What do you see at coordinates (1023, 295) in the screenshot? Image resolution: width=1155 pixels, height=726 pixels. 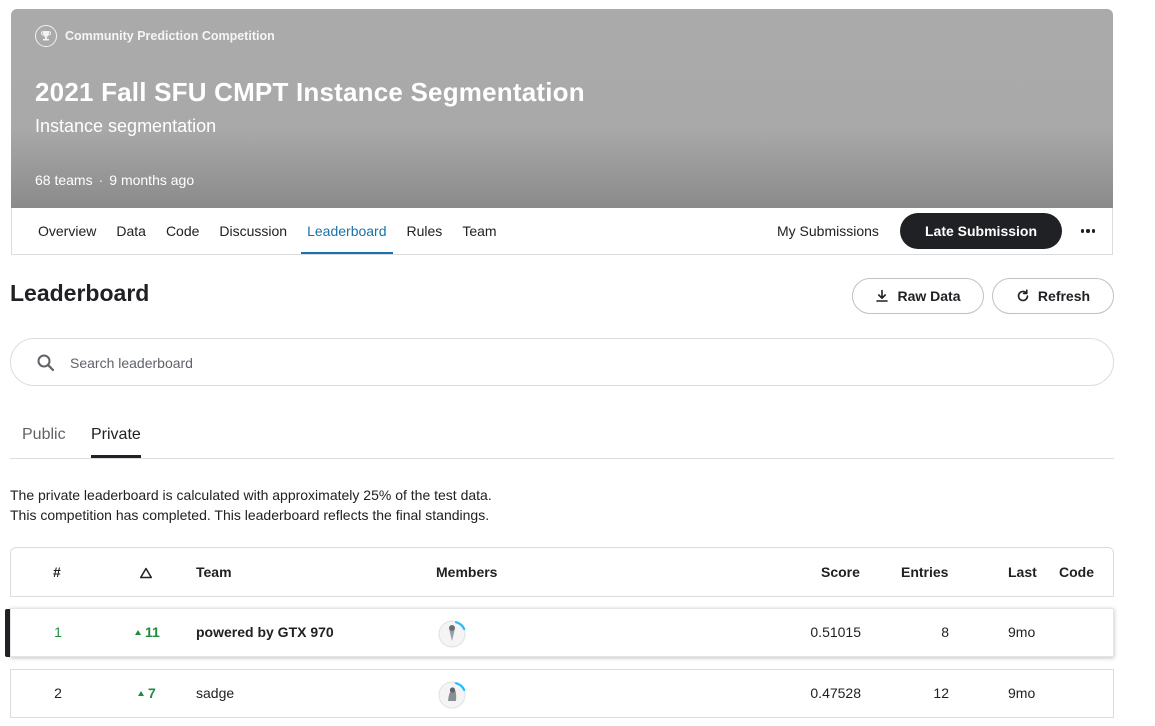 I see `refresh-icon` at bounding box center [1023, 295].